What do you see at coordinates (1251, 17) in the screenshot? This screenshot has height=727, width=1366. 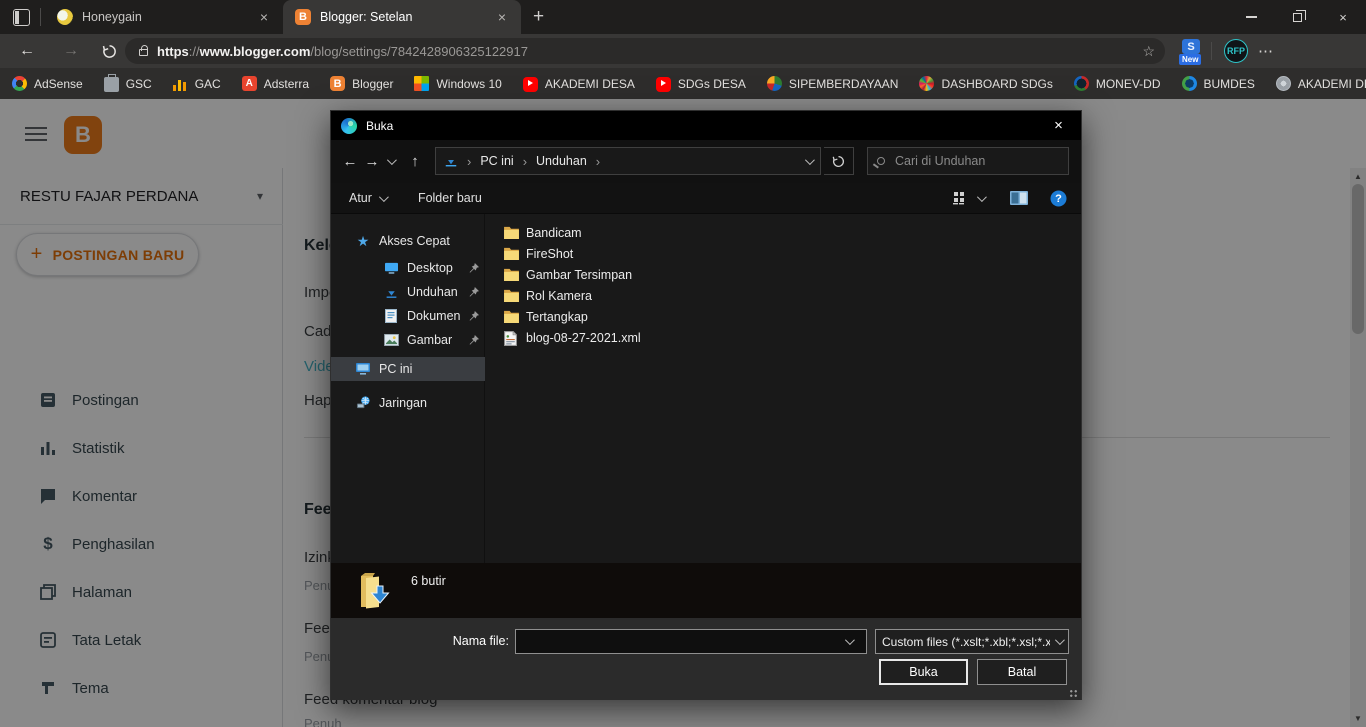 I see `minimize-button` at bounding box center [1251, 17].